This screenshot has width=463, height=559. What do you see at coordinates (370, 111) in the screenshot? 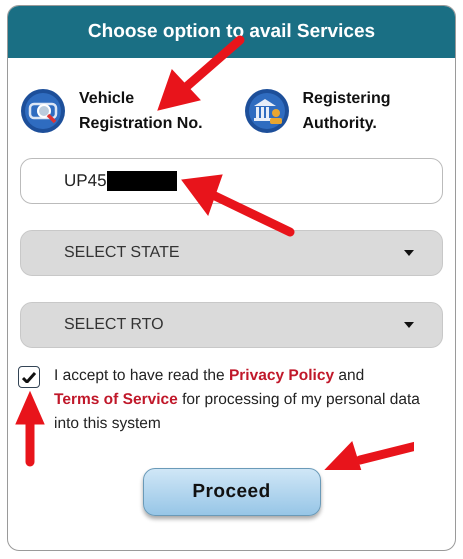
I see `option-label: Registering Authority.` at bounding box center [370, 111].